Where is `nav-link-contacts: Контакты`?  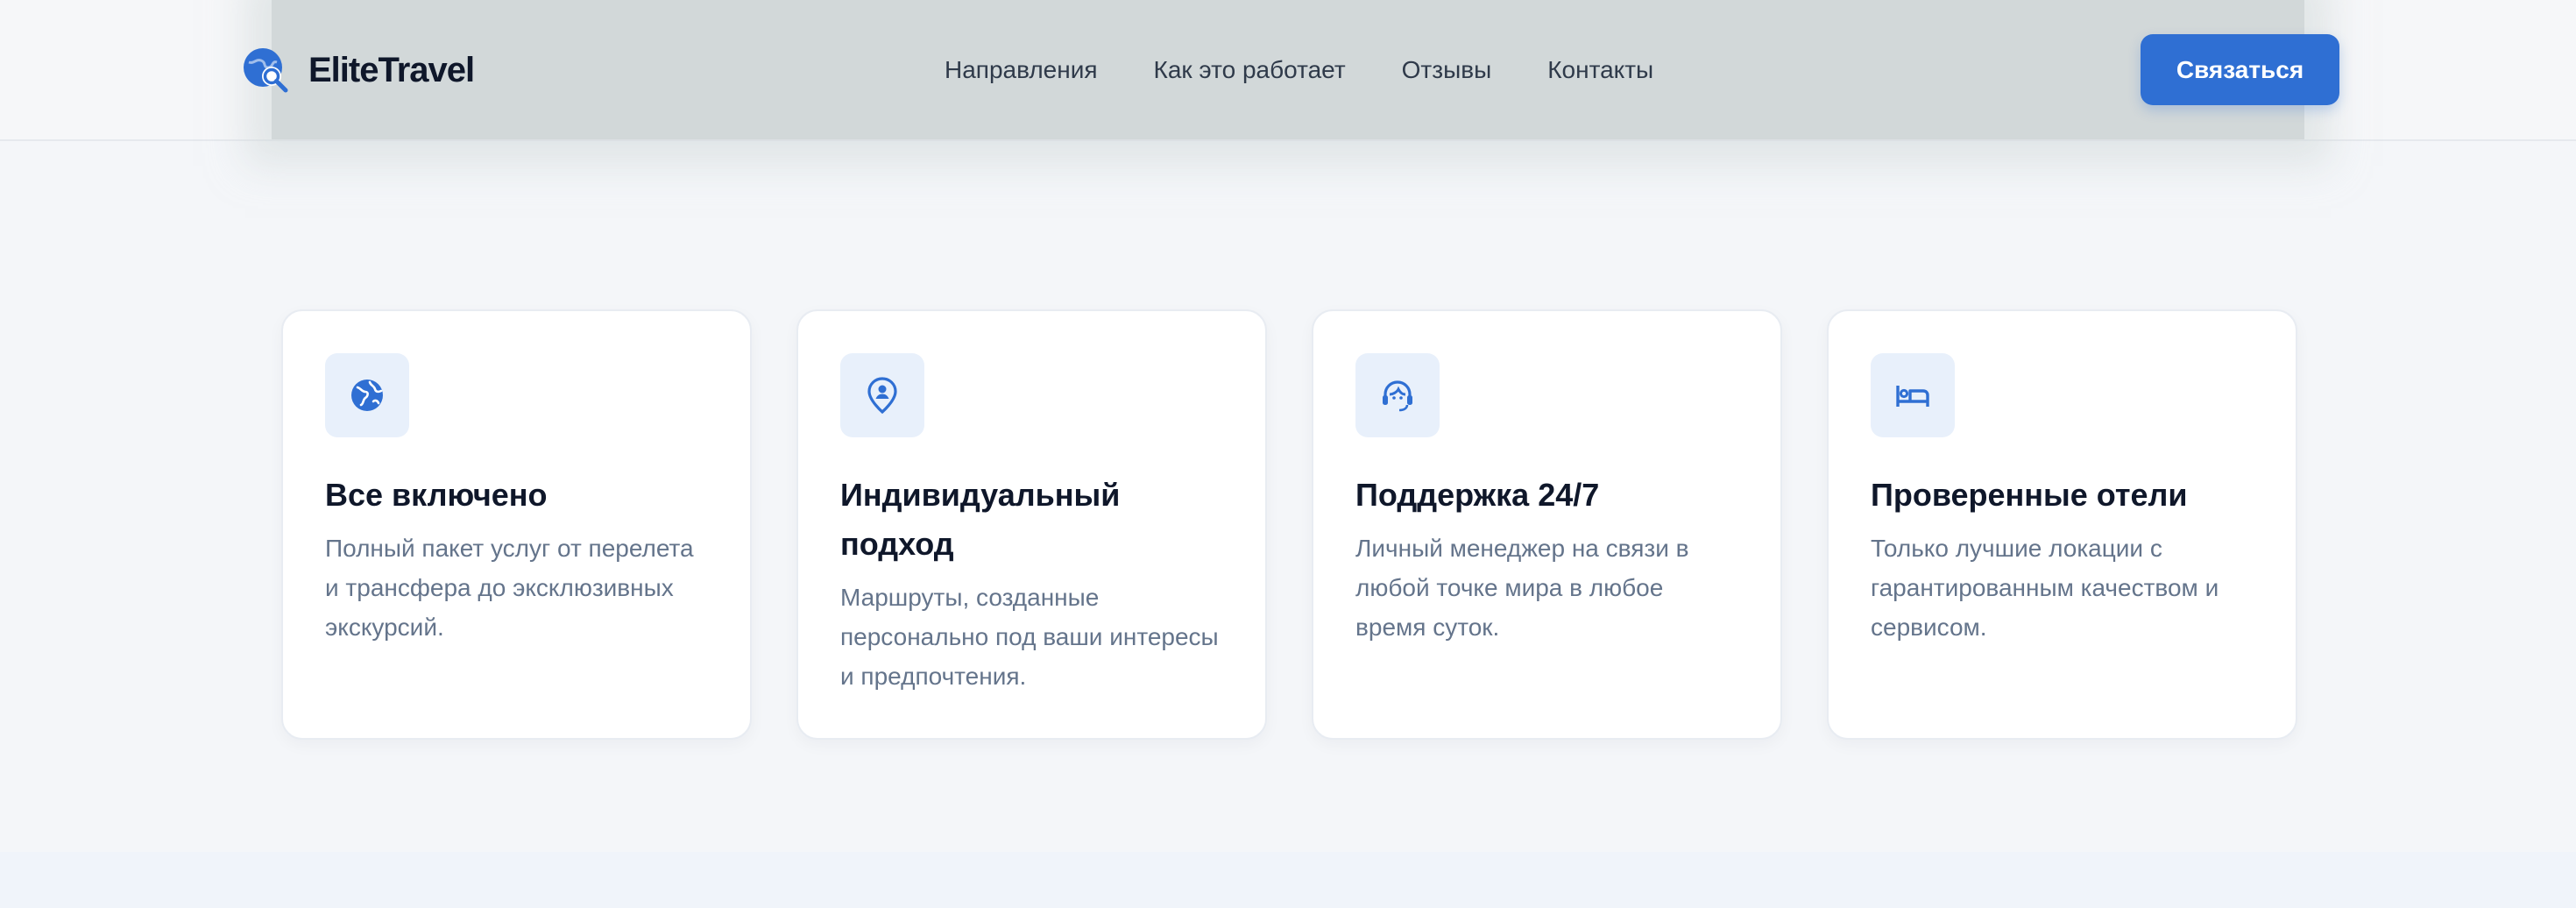 nav-link-contacts: Контакты is located at coordinates (1600, 70).